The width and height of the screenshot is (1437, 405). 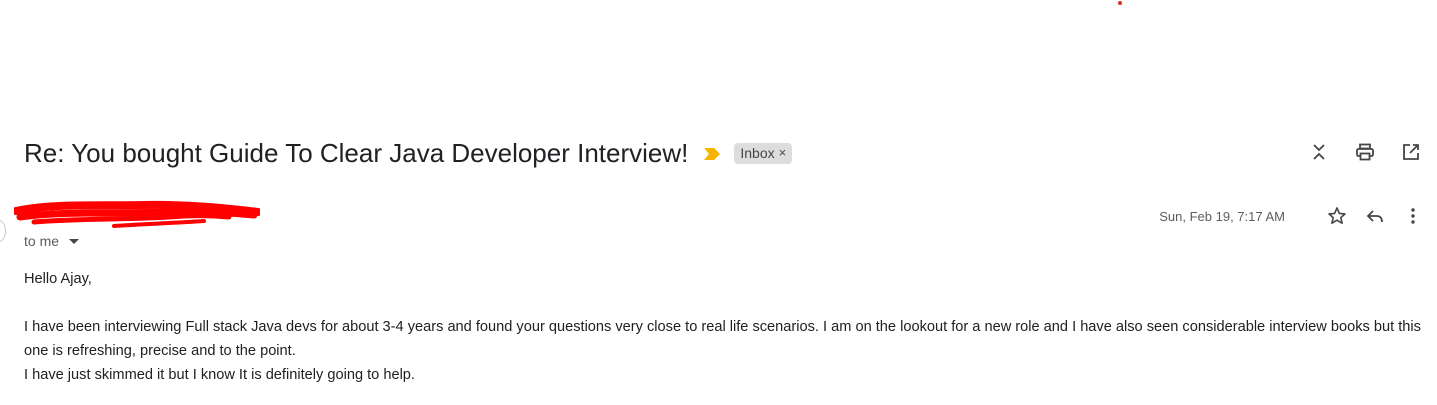 I want to click on sender-redacted, so click(x=137, y=216).